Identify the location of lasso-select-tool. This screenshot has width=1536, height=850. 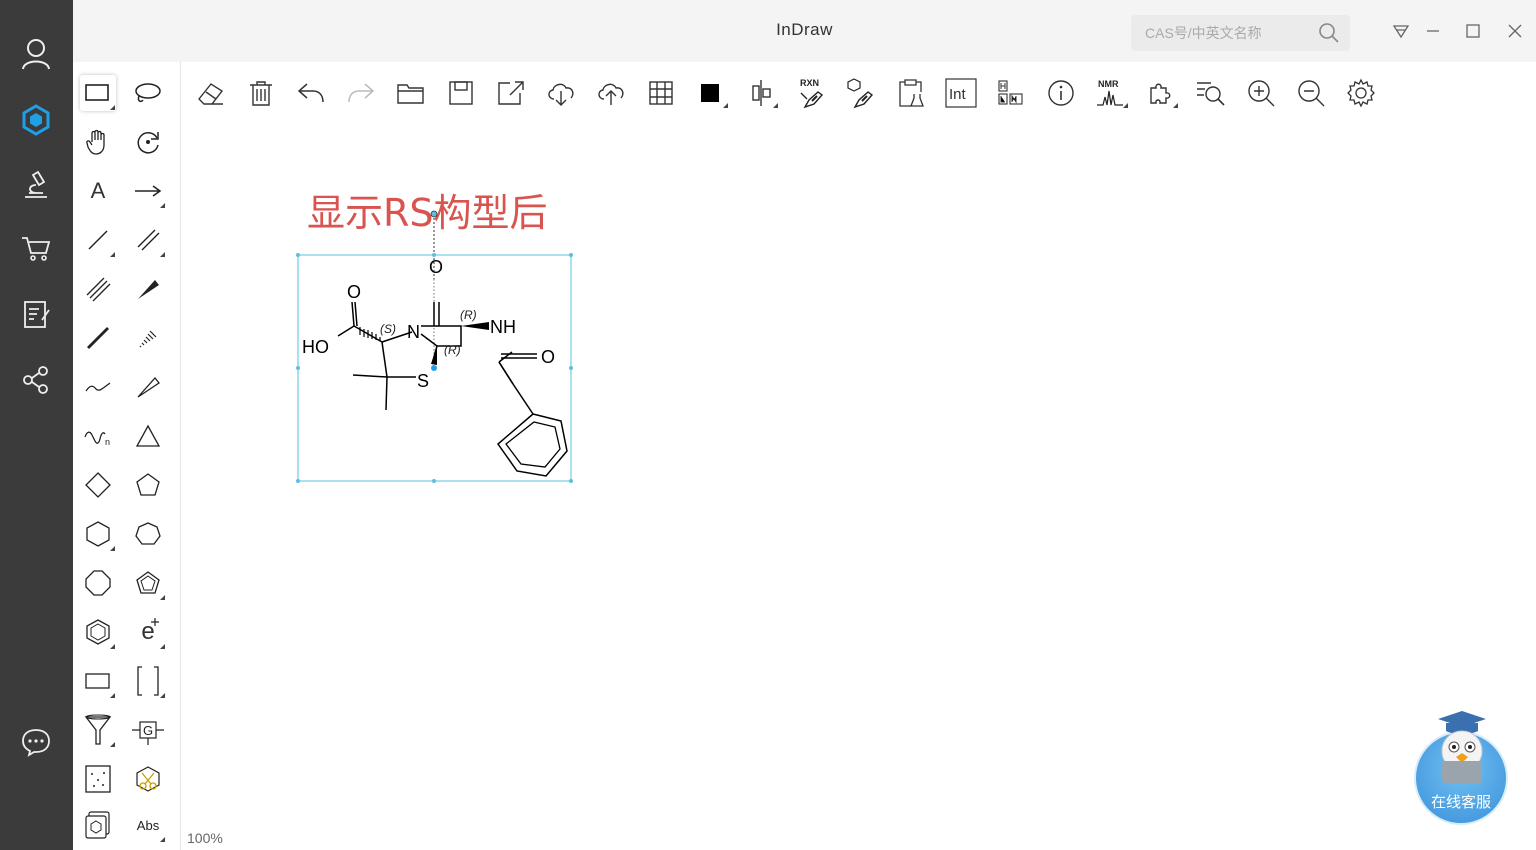
(148, 93).